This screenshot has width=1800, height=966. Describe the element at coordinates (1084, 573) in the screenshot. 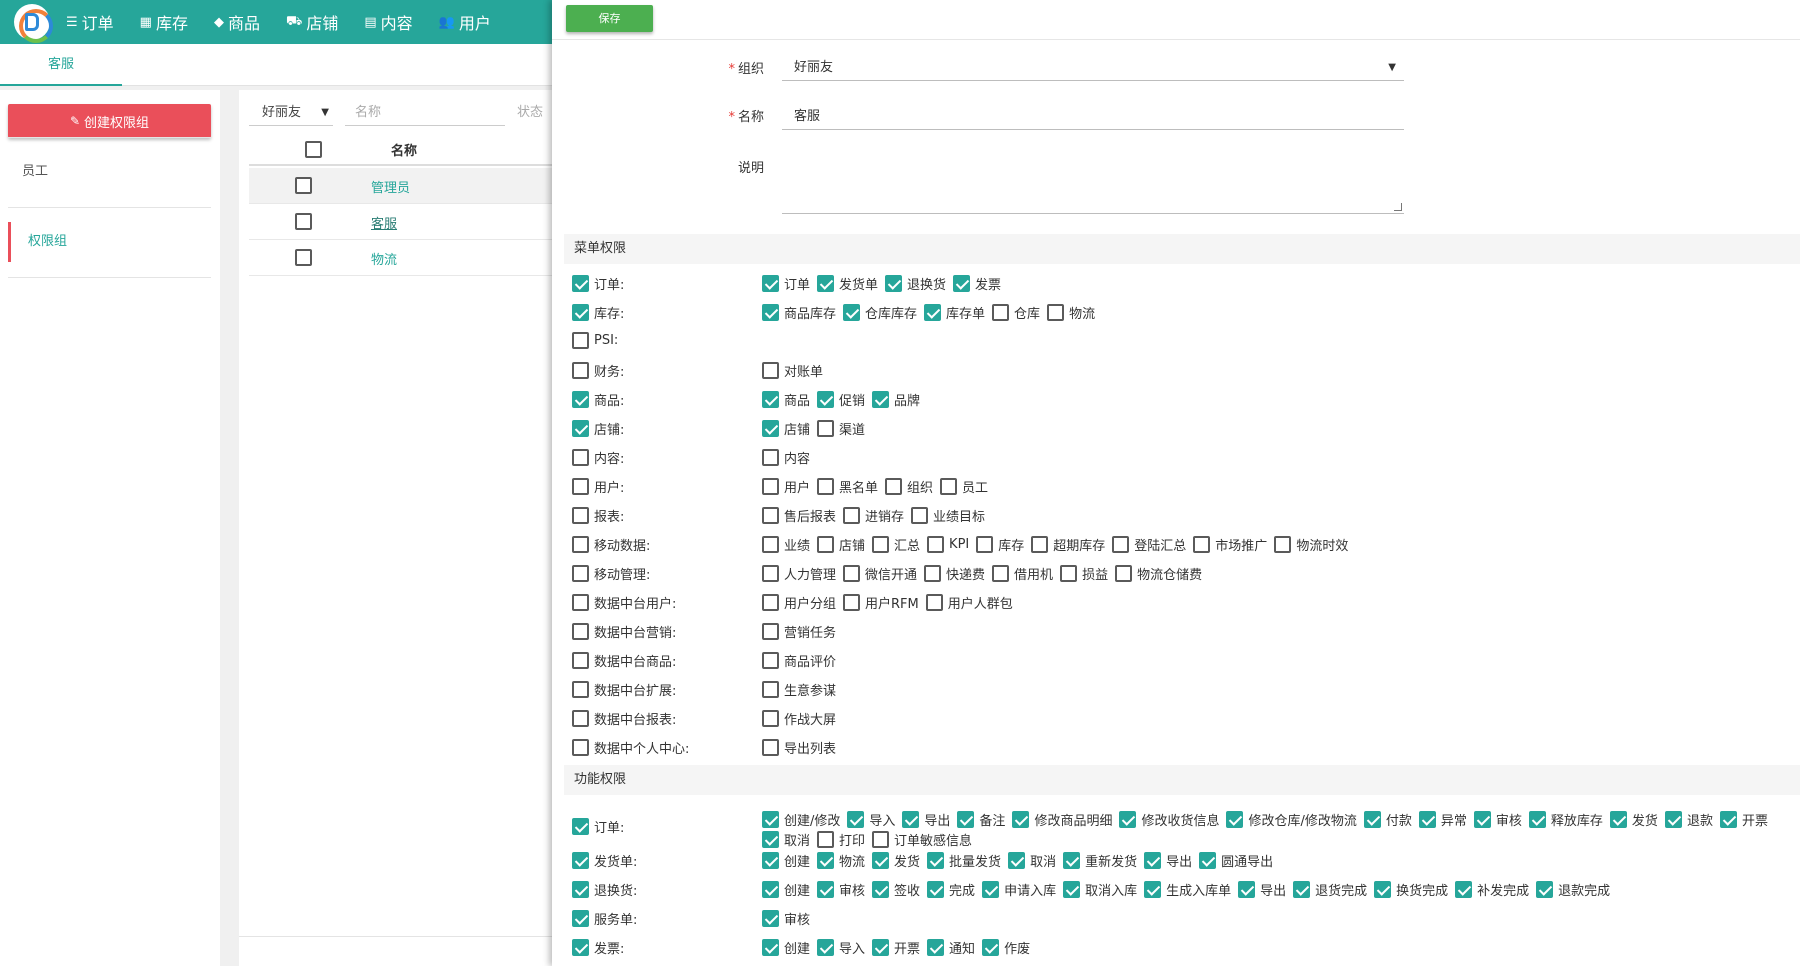

I see `permission-option-checkbox: 损益` at that location.